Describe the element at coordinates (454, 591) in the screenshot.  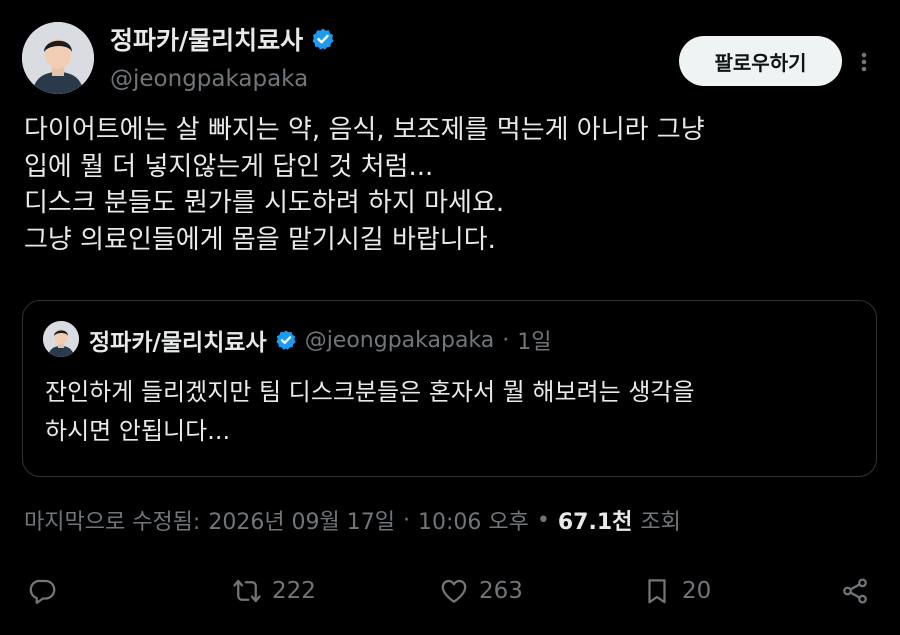
I see `heart-icon` at that location.